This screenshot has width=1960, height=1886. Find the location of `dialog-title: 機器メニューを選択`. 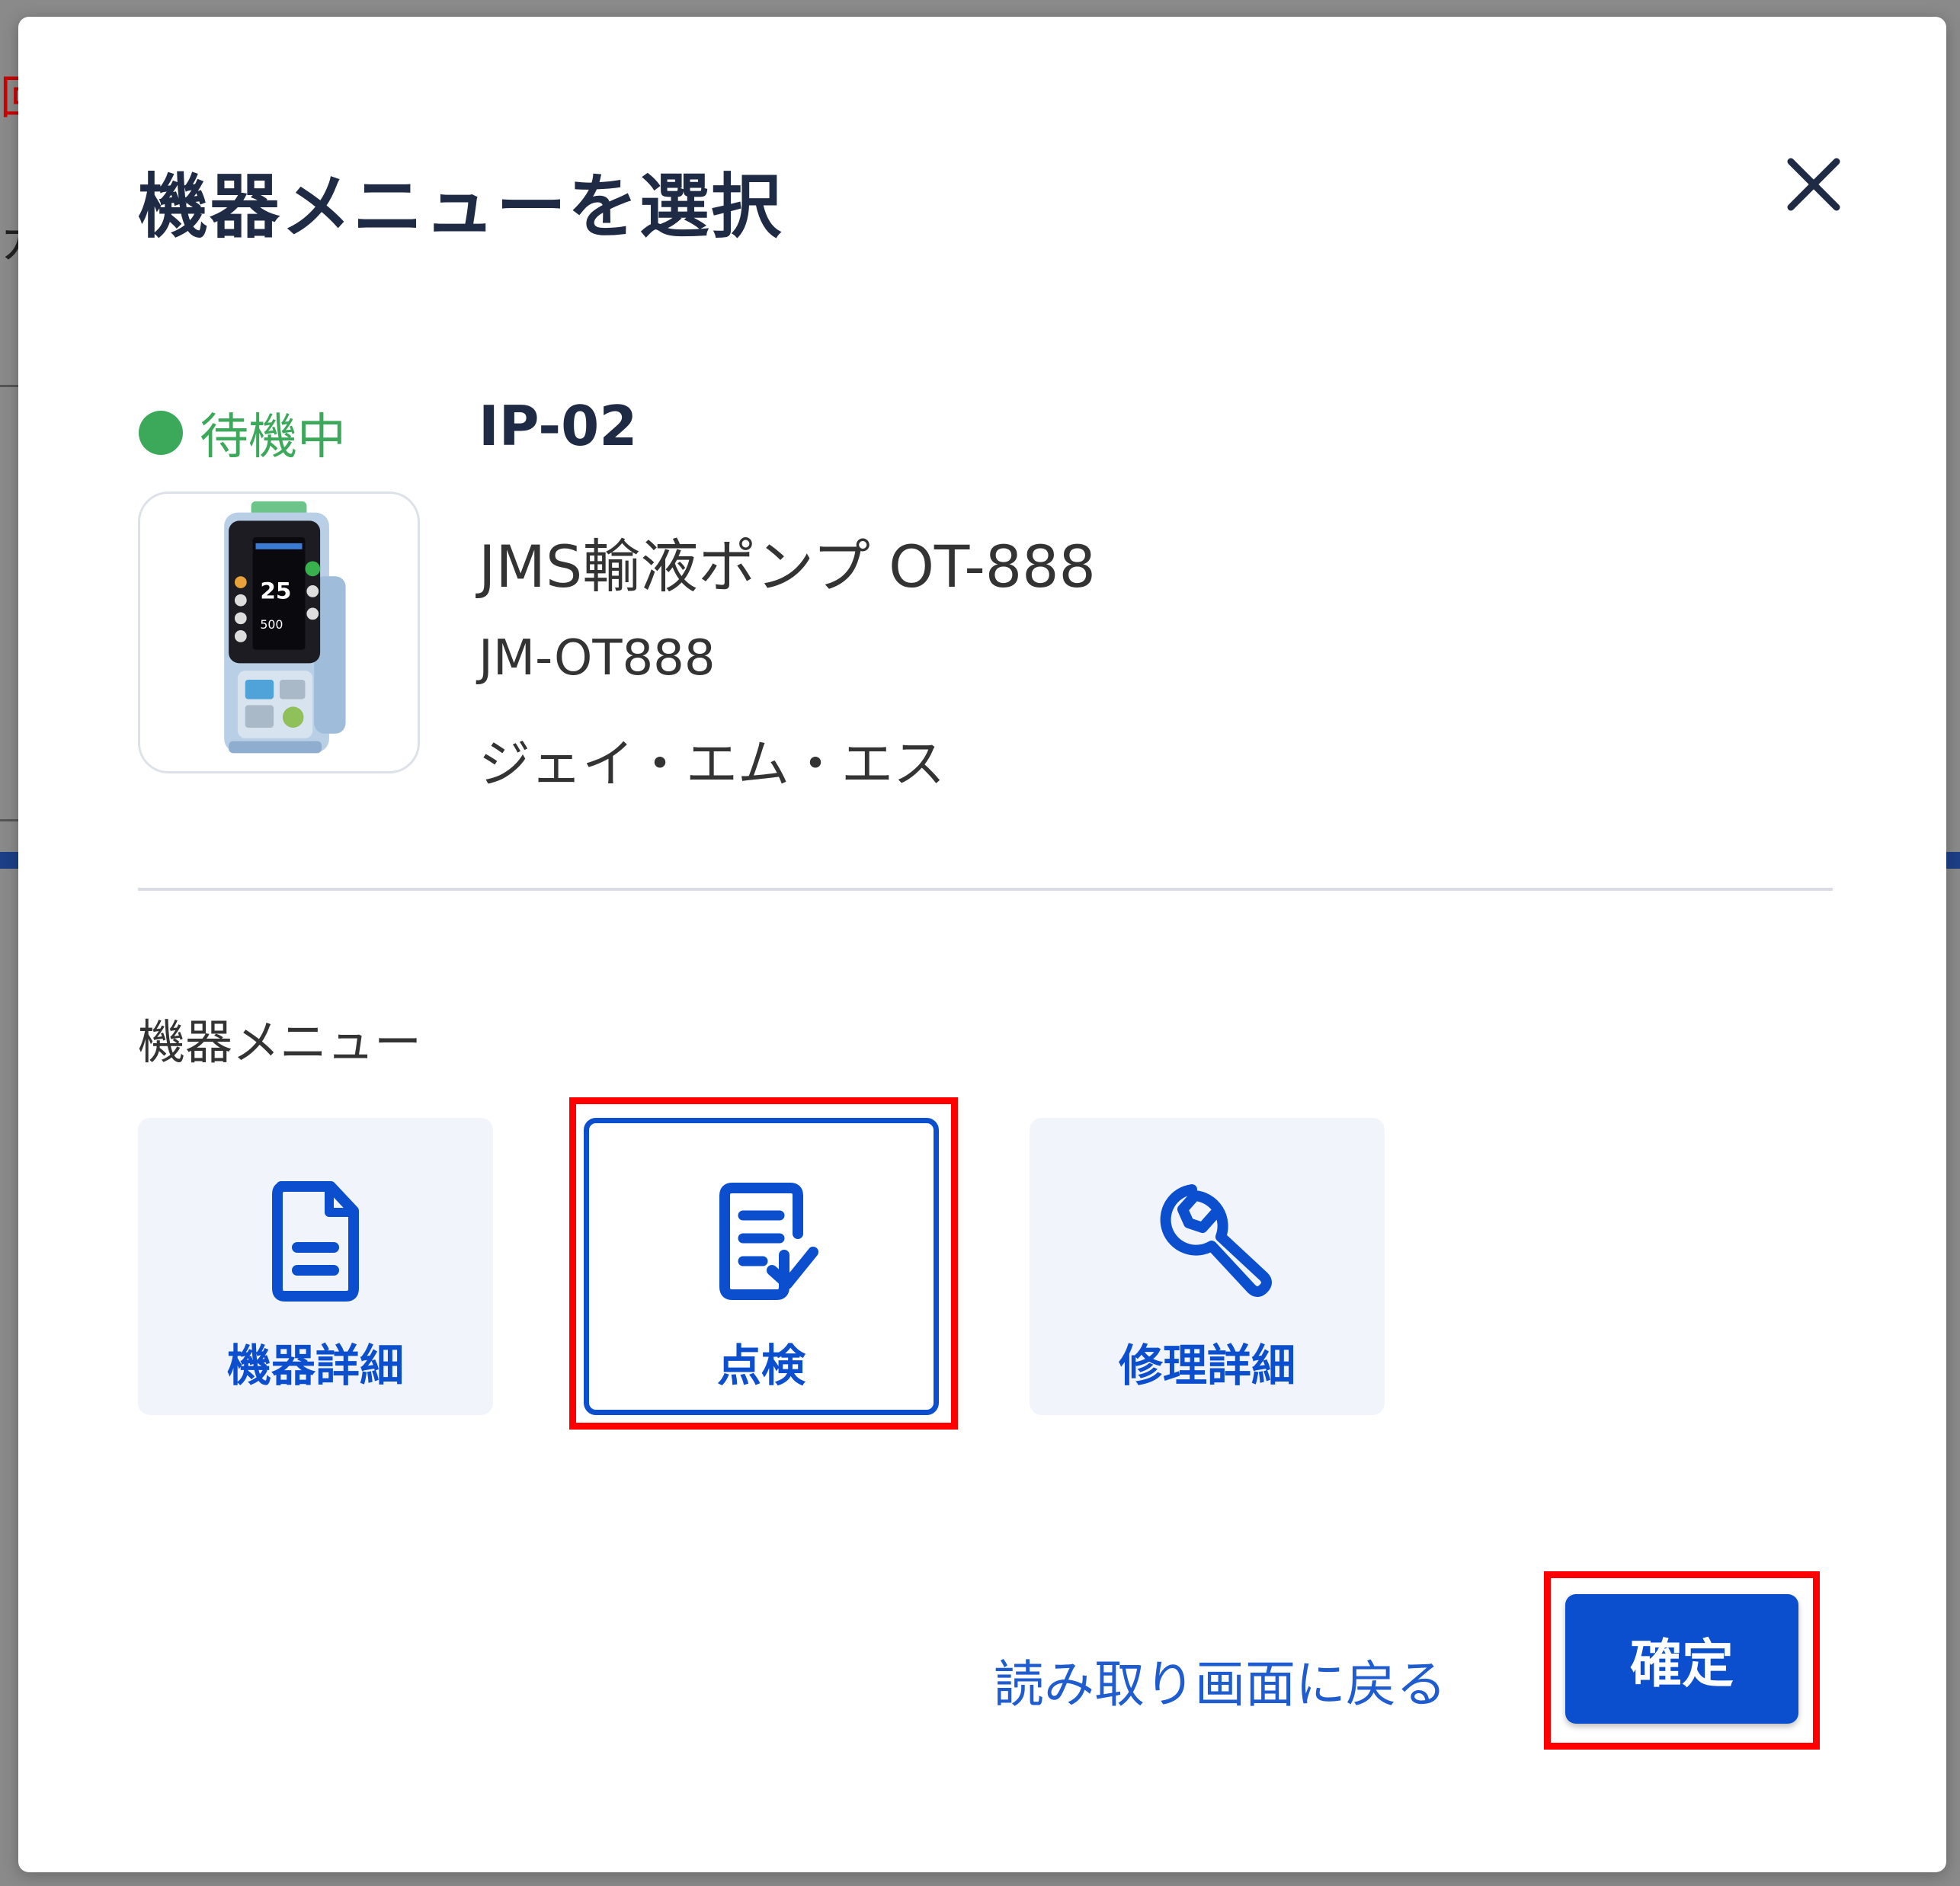

dialog-title: 機器メニューを選択 is located at coordinates (460, 207).